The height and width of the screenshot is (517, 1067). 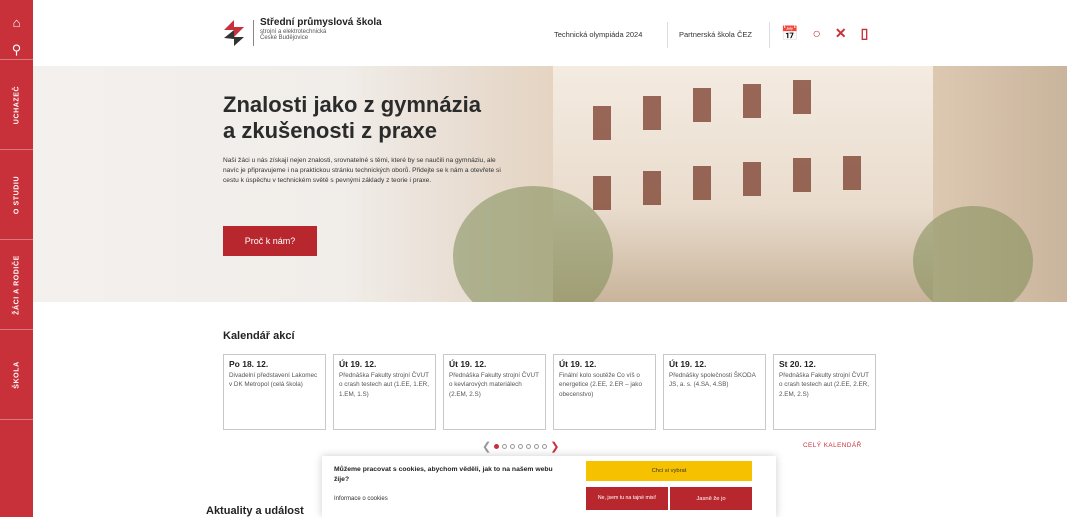 What do you see at coordinates (270, 241) in the screenshot?
I see `why-us-button: Proč k nám?` at bounding box center [270, 241].